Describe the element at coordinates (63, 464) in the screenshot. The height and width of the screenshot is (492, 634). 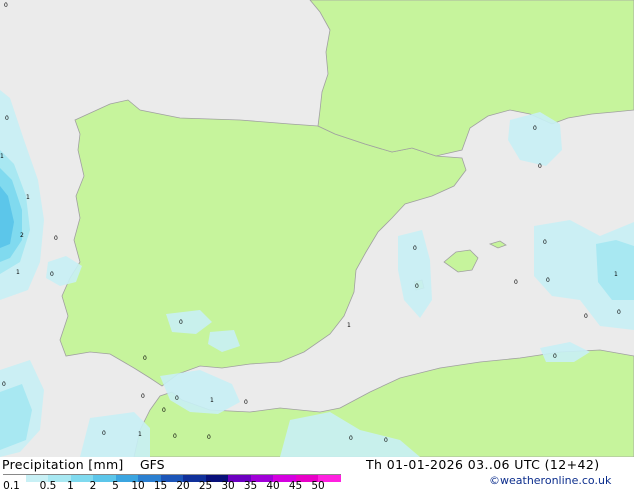
I see `map-title: Precipitation [mm]` at that location.